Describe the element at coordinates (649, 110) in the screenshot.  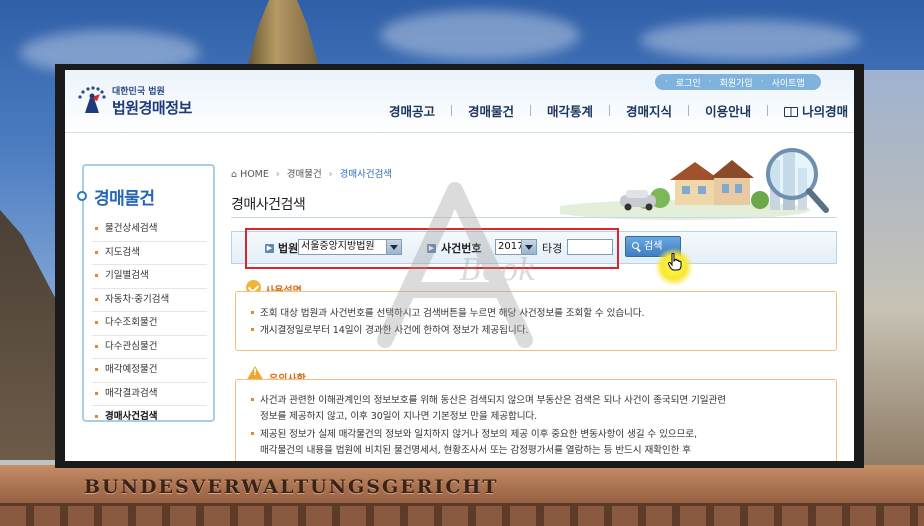
I see `nav-auction-knowledge: 경매지식` at that location.